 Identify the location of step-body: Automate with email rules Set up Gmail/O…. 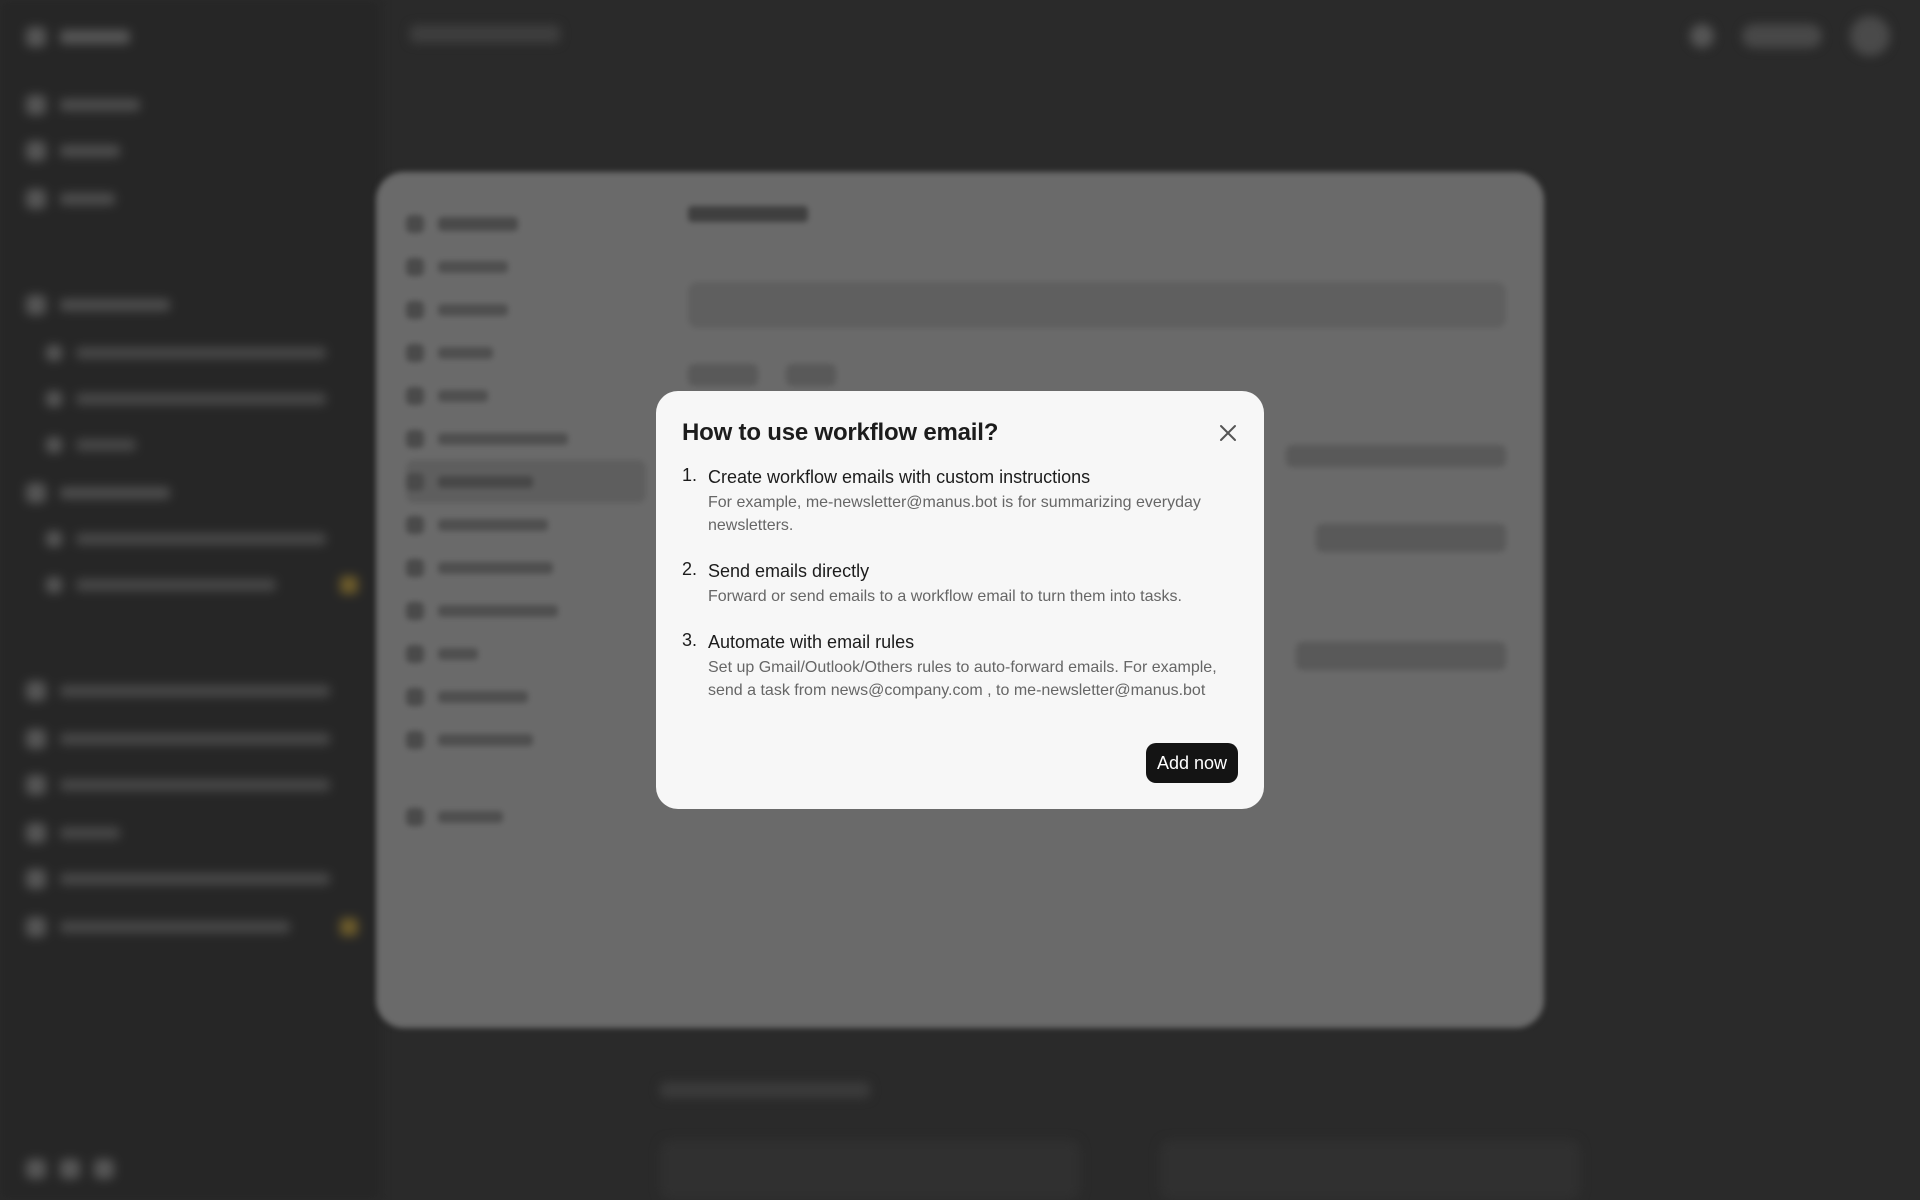
(973, 666).